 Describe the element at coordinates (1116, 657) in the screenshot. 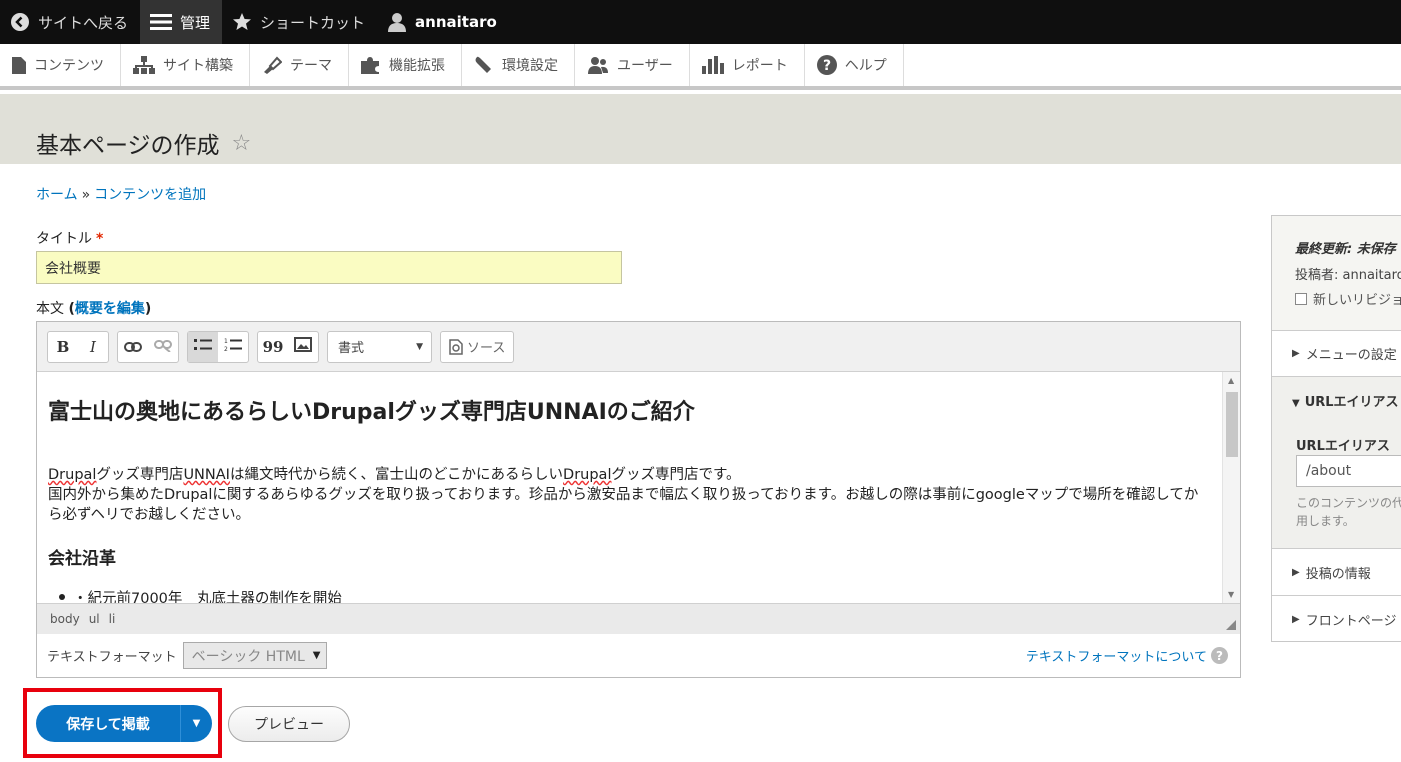

I see `text-format-help-text: テキストフォーマットについて` at that location.